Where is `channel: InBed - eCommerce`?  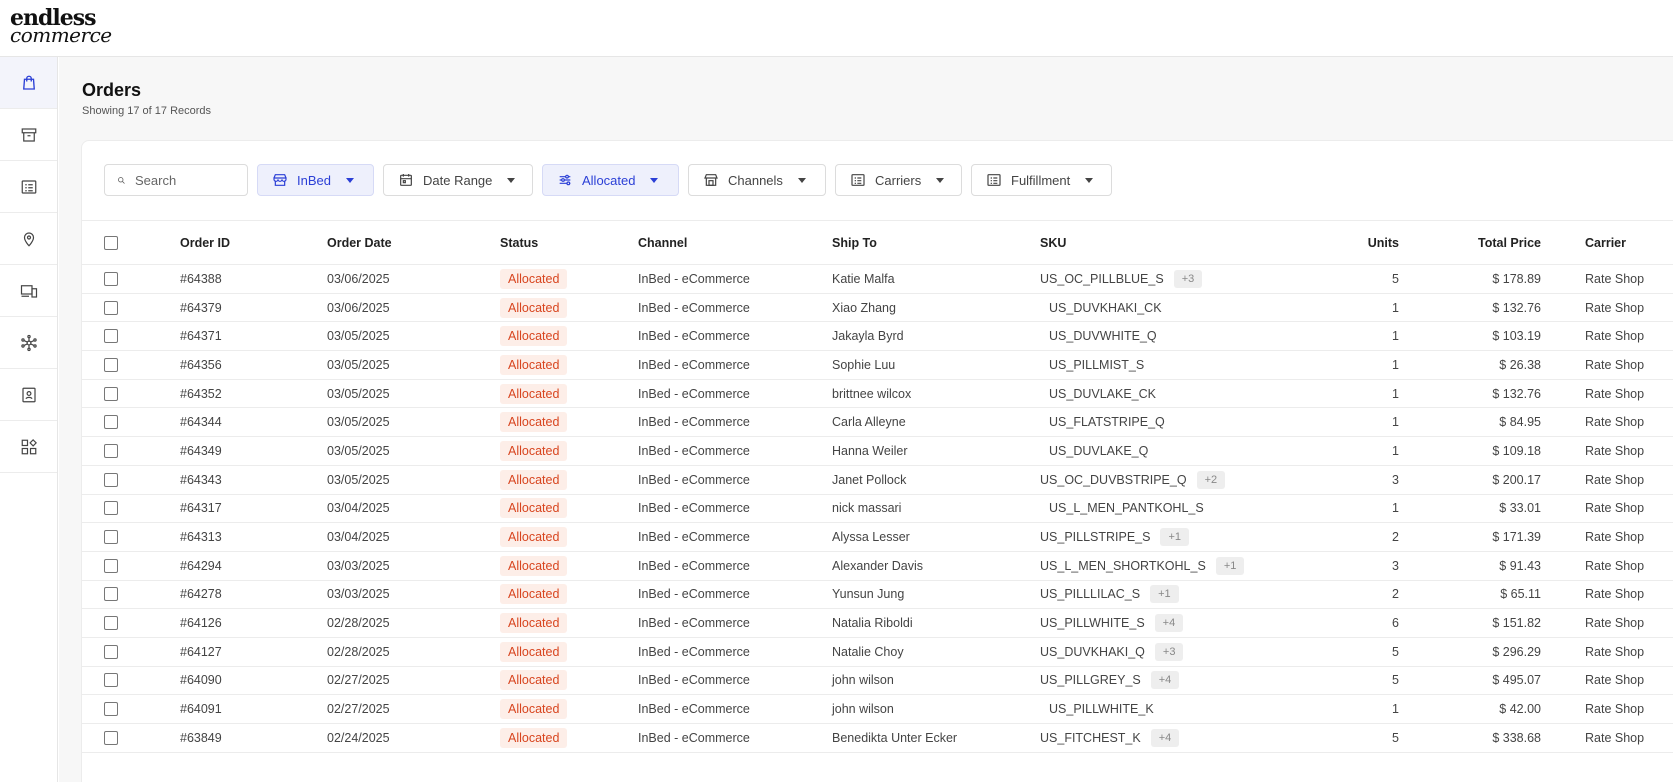
channel: InBed - eCommerce is located at coordinates (694, 479).